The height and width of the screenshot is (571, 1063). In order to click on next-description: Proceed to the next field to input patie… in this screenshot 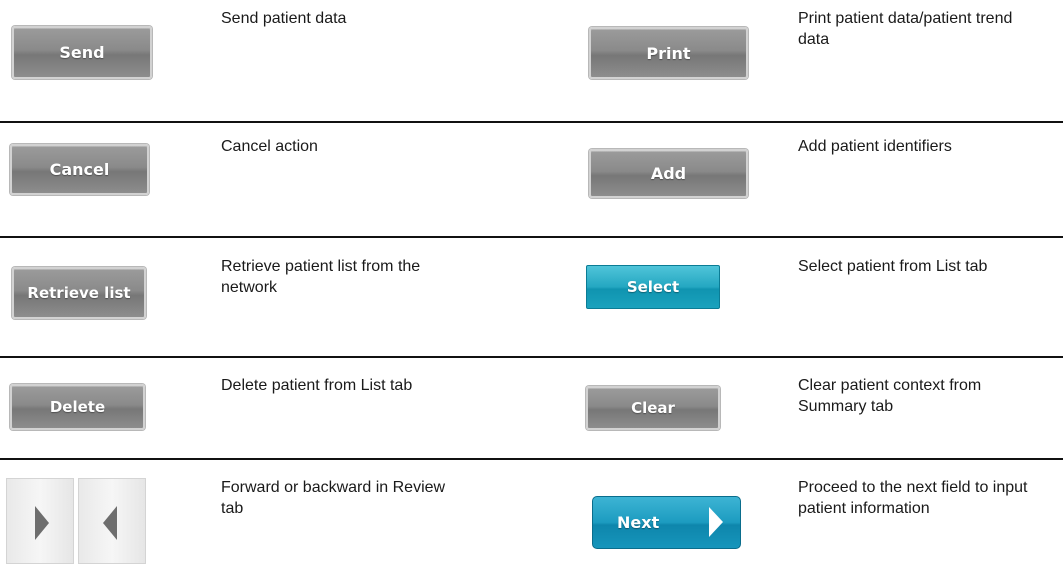, I will do `click(913, 498)`.